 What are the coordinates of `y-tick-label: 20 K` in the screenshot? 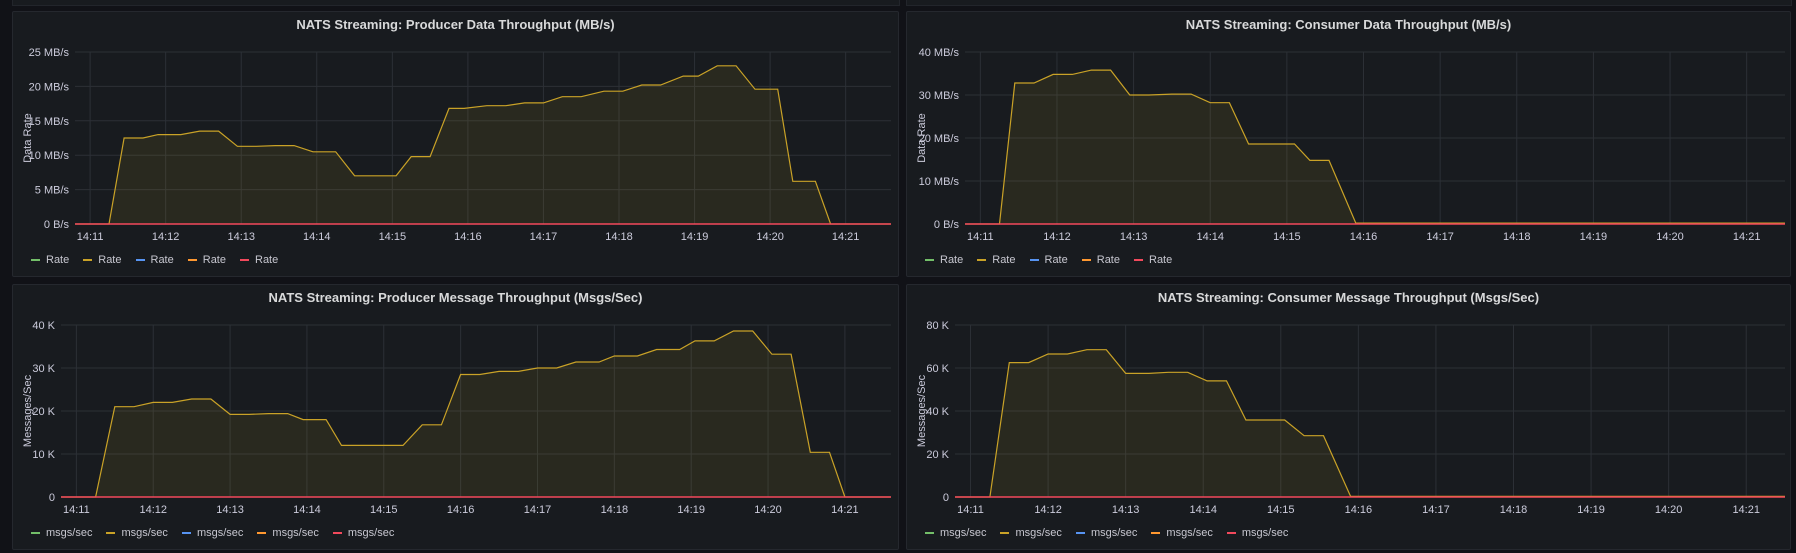 It's located at (43, 412).